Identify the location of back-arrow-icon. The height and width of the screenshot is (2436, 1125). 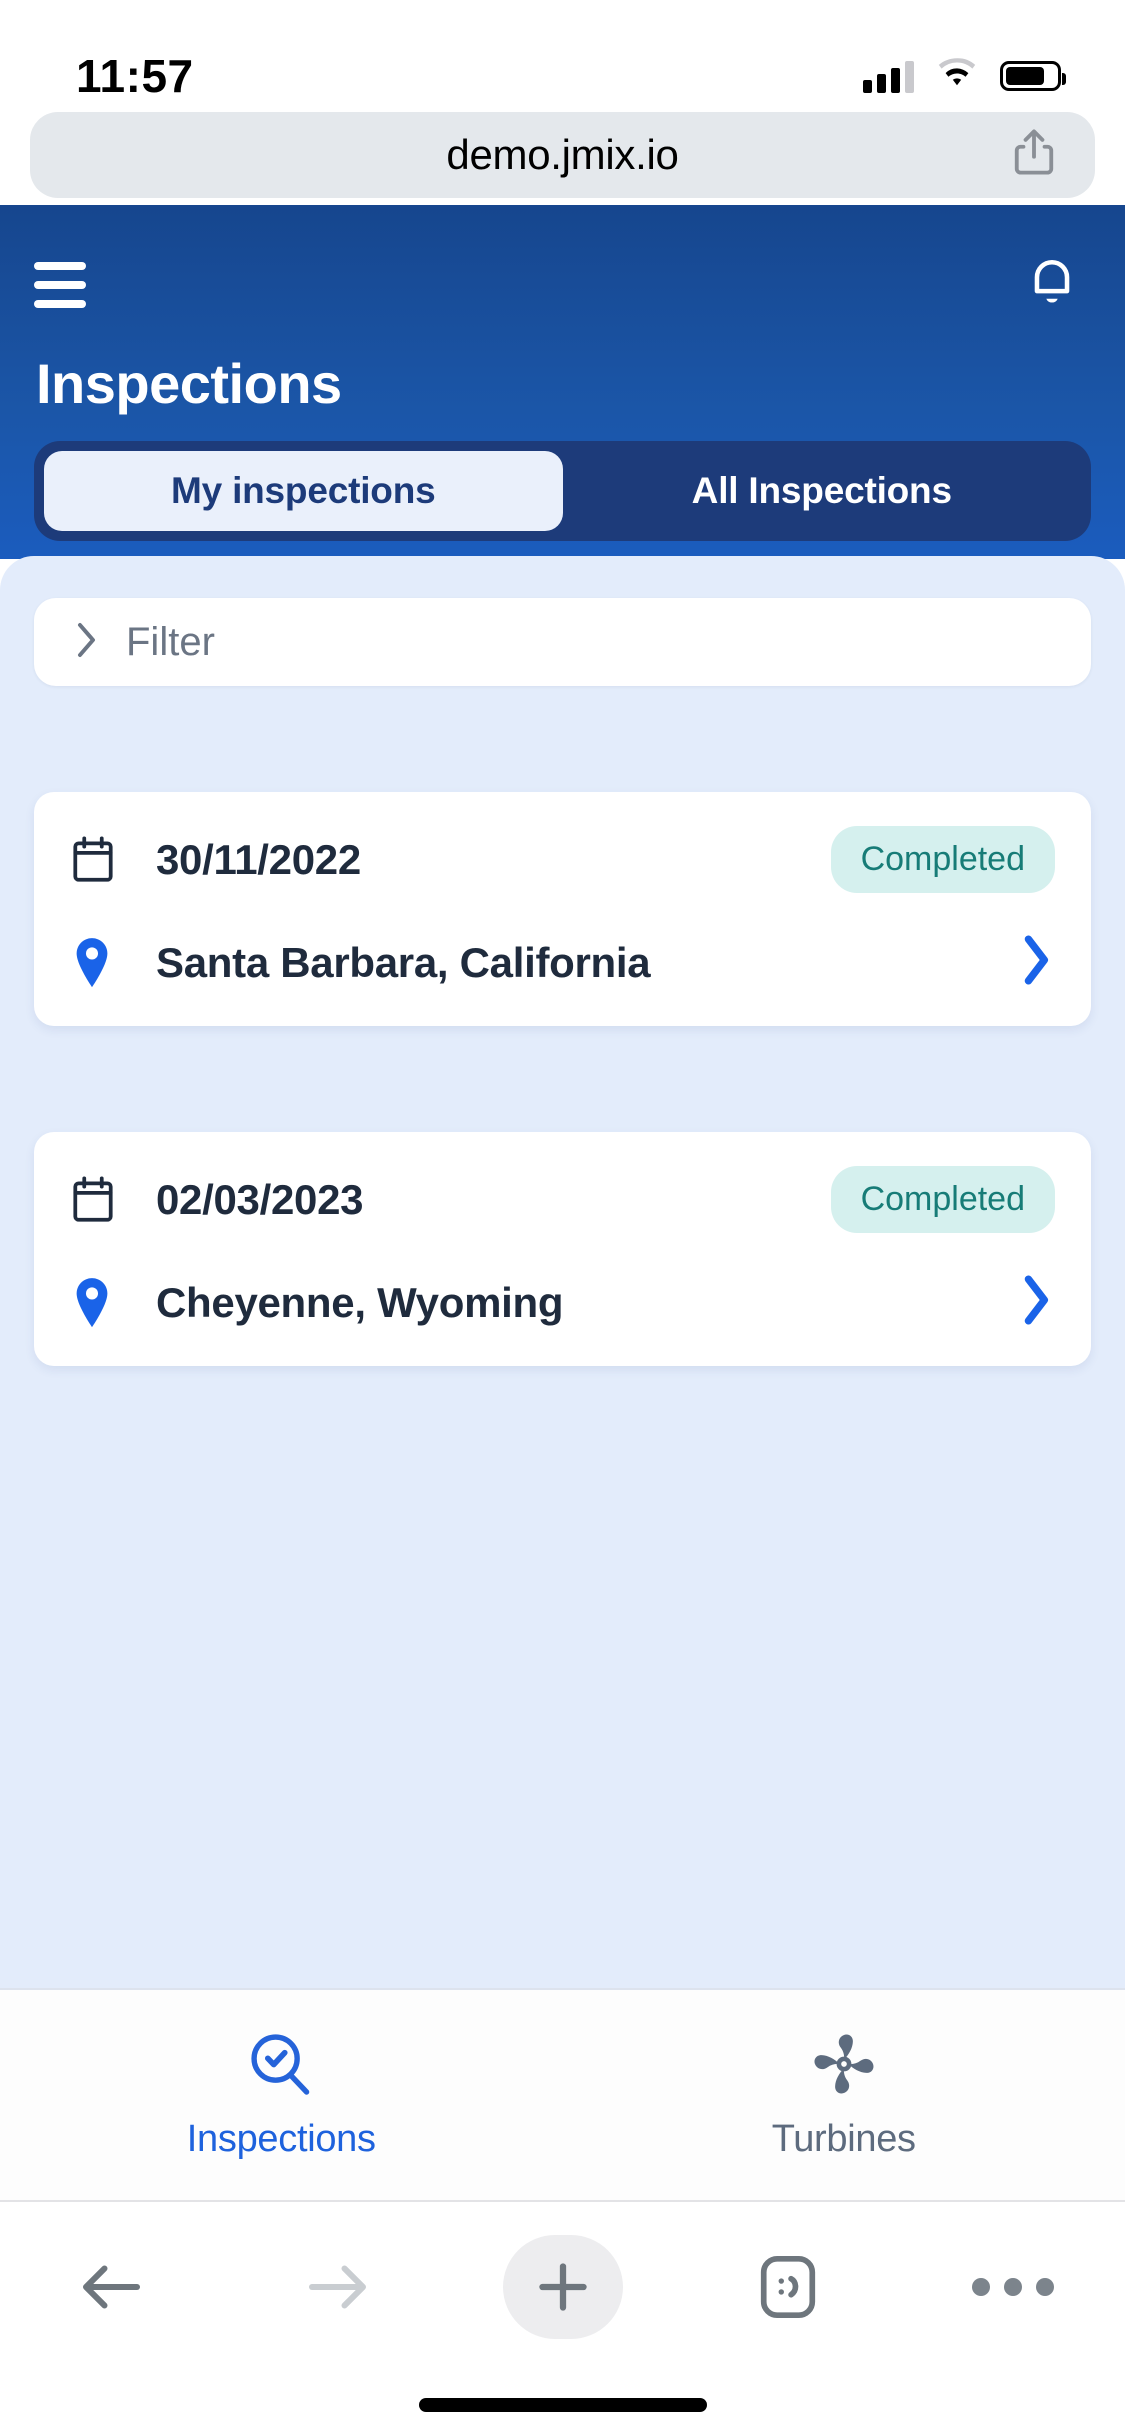
(112, 2287).